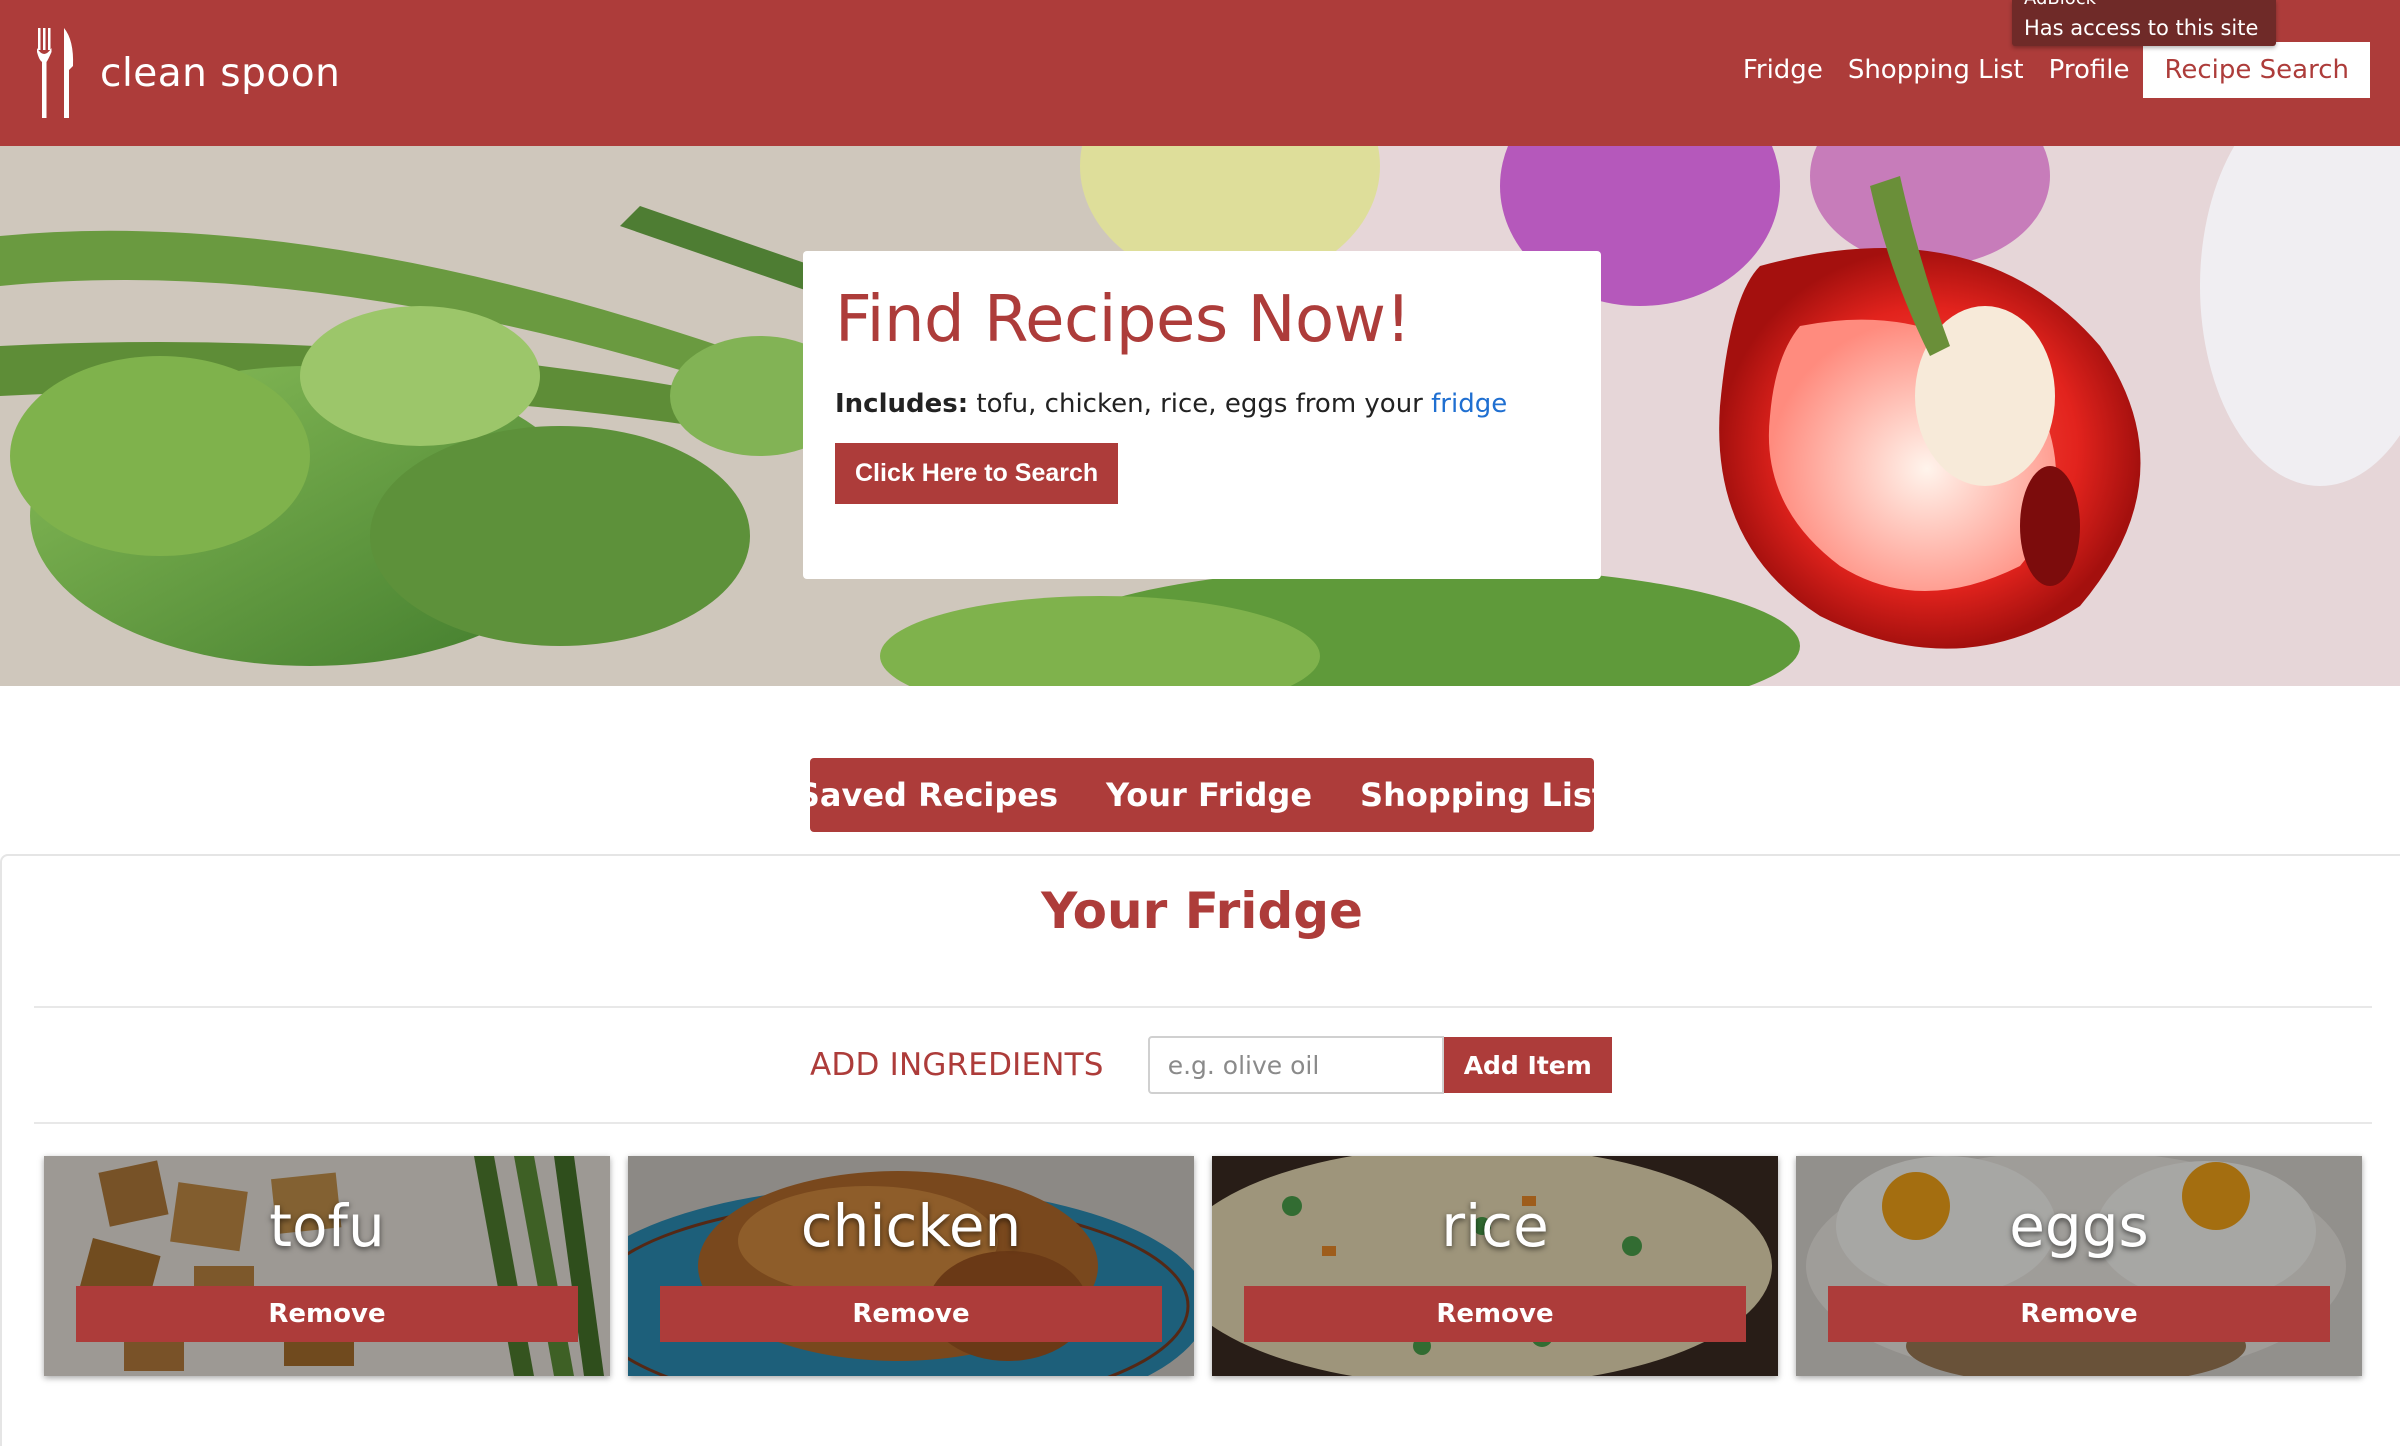  What do you see at coordinates (327, 1226) in the screenshot?
I see `fridge-item-name: tofu` at bounding box center [327, 1226].